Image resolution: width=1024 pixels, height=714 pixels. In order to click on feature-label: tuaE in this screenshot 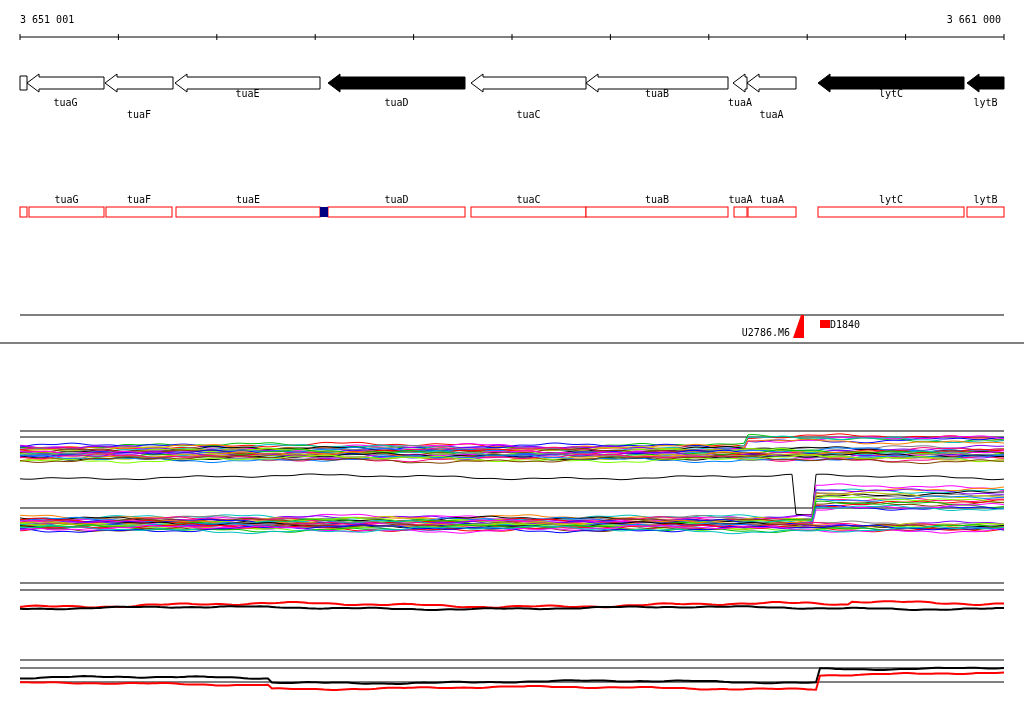, I will do `click(248, 199)`.